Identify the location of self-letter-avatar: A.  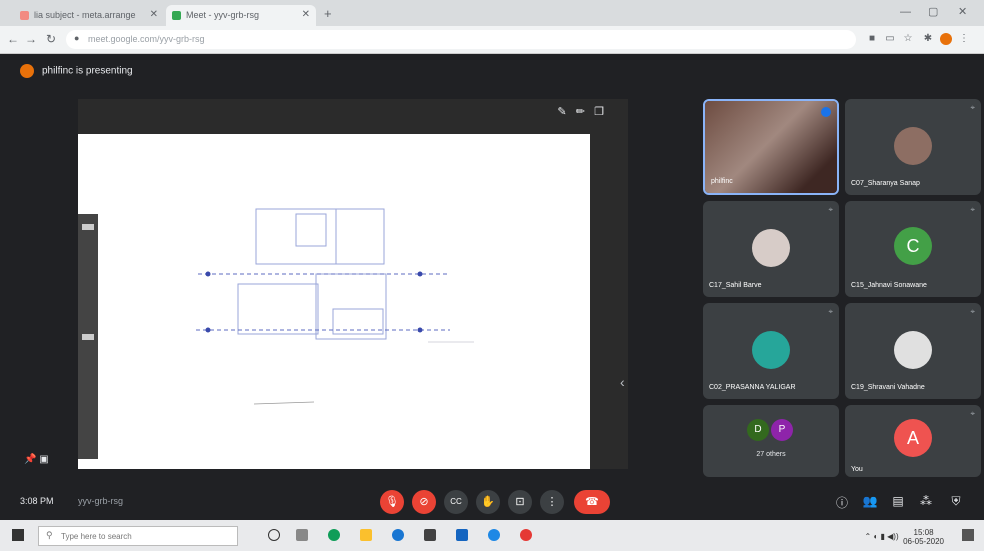
(913, 438).